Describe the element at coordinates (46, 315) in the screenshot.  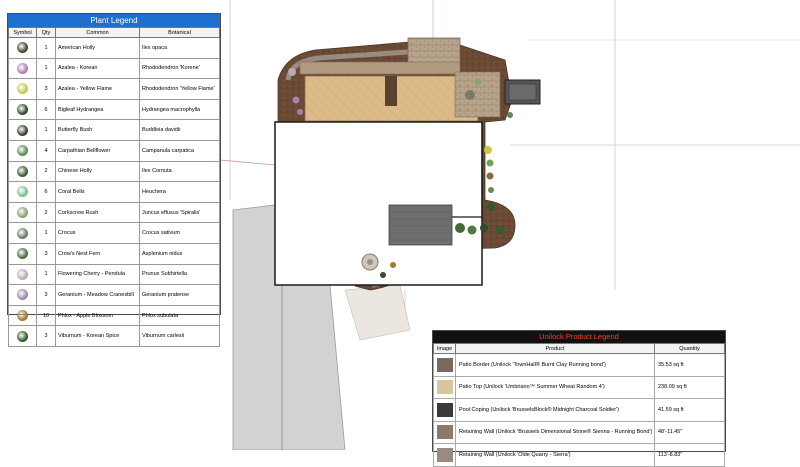
I see `plant-qty: 10` at that location.